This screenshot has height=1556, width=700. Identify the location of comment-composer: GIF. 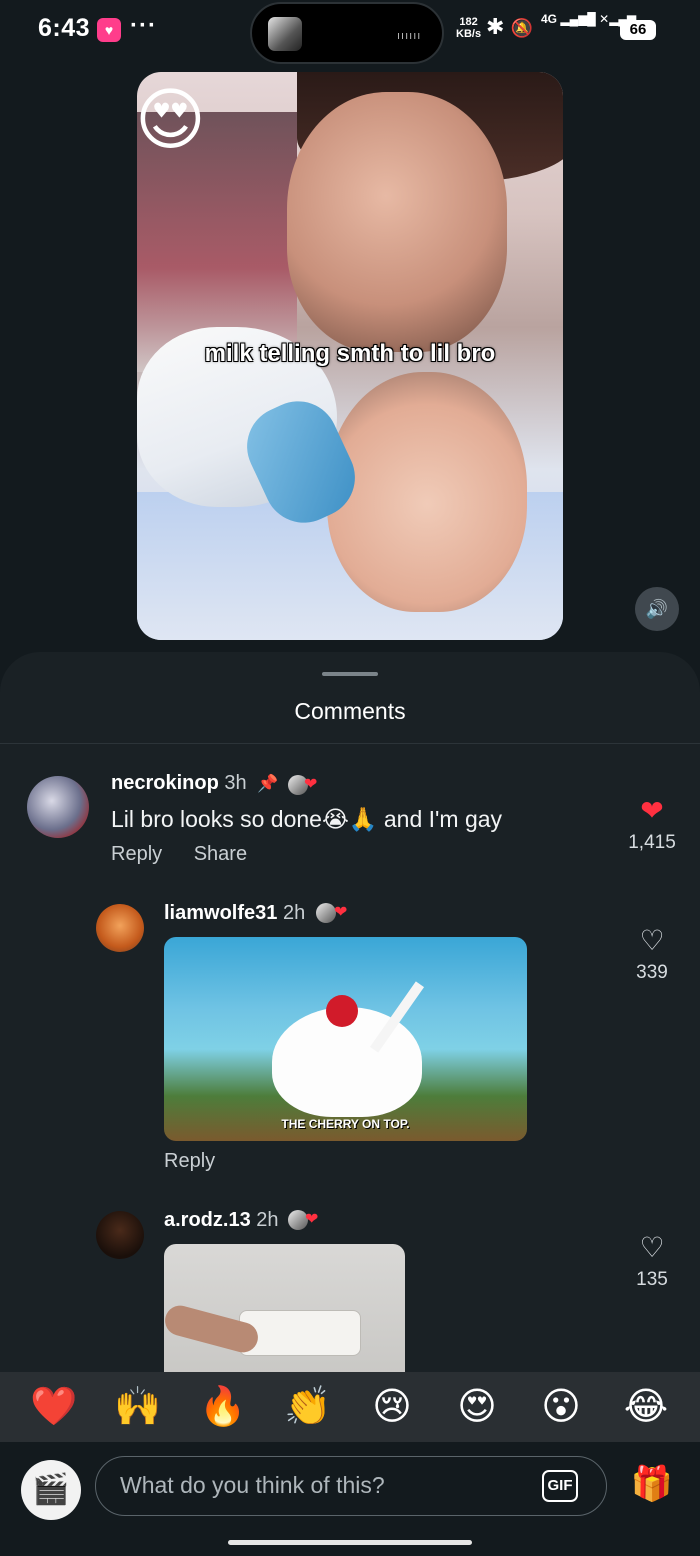
(351, 1486).